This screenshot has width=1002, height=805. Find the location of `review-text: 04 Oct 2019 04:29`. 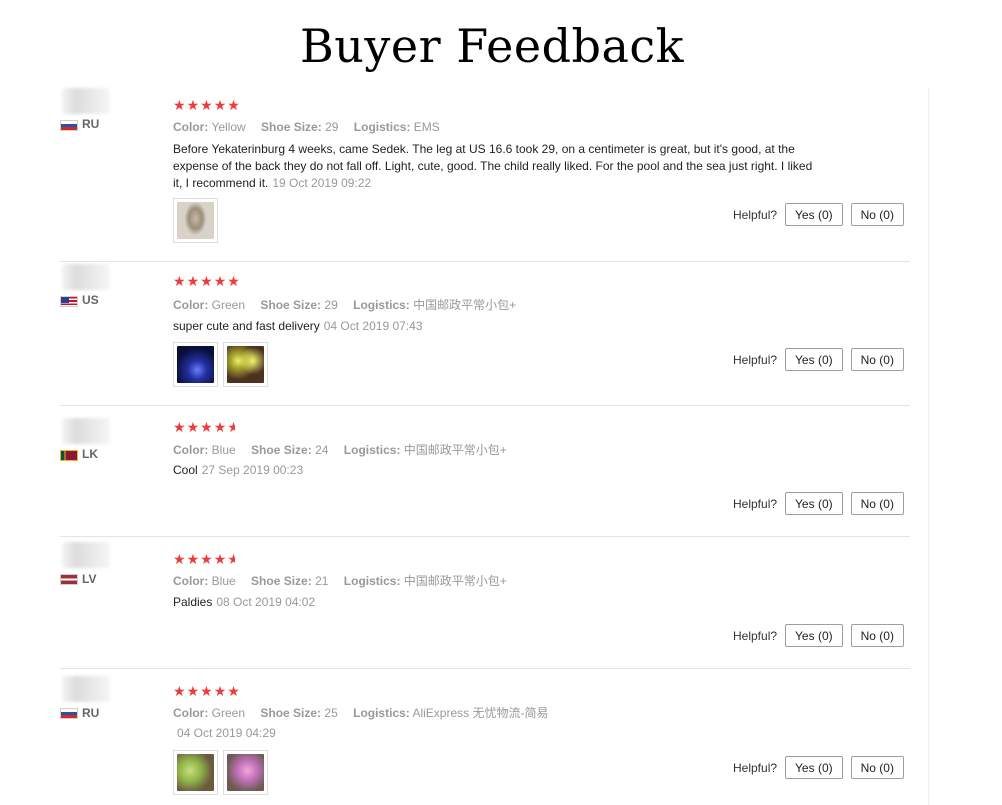

review-text: 04 Oct 2019 04:29 is located at coordinates (498, 733).